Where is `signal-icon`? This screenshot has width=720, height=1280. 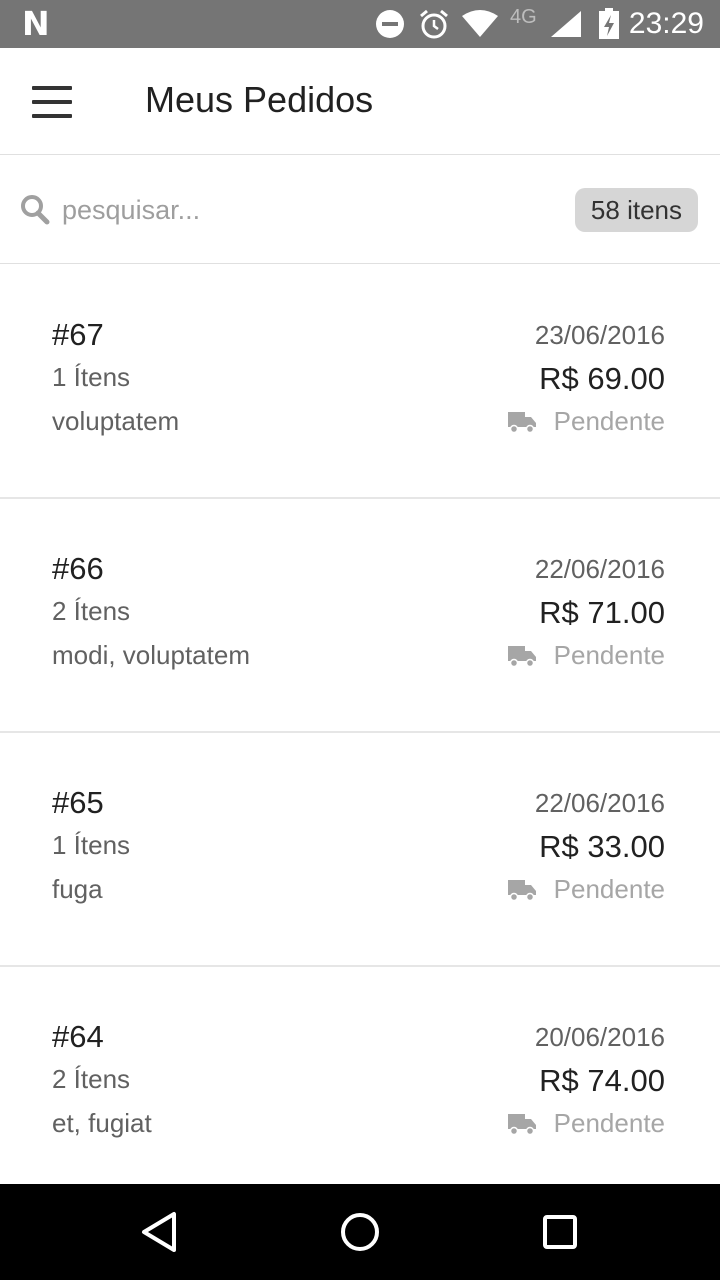
signal-icon is located at coordinates (566, 24).